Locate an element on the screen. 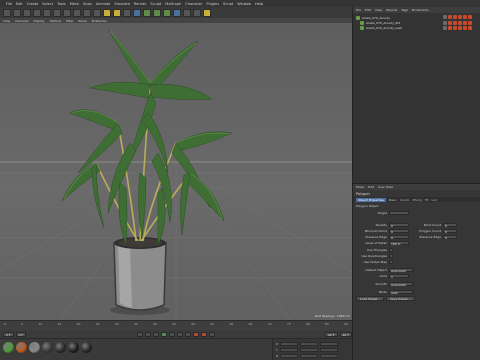 This screenshot has height=360, width=480. x-axis-icon is located at coordinates (67, 12).